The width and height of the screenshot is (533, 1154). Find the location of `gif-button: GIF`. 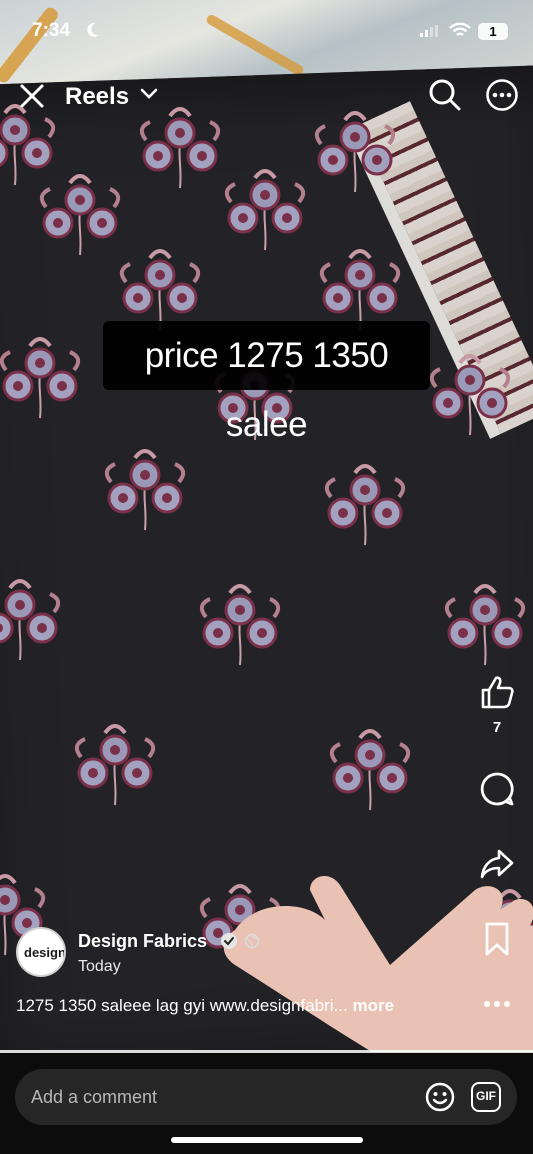

gif-button: GIF is located at coordinates (486, 1097).